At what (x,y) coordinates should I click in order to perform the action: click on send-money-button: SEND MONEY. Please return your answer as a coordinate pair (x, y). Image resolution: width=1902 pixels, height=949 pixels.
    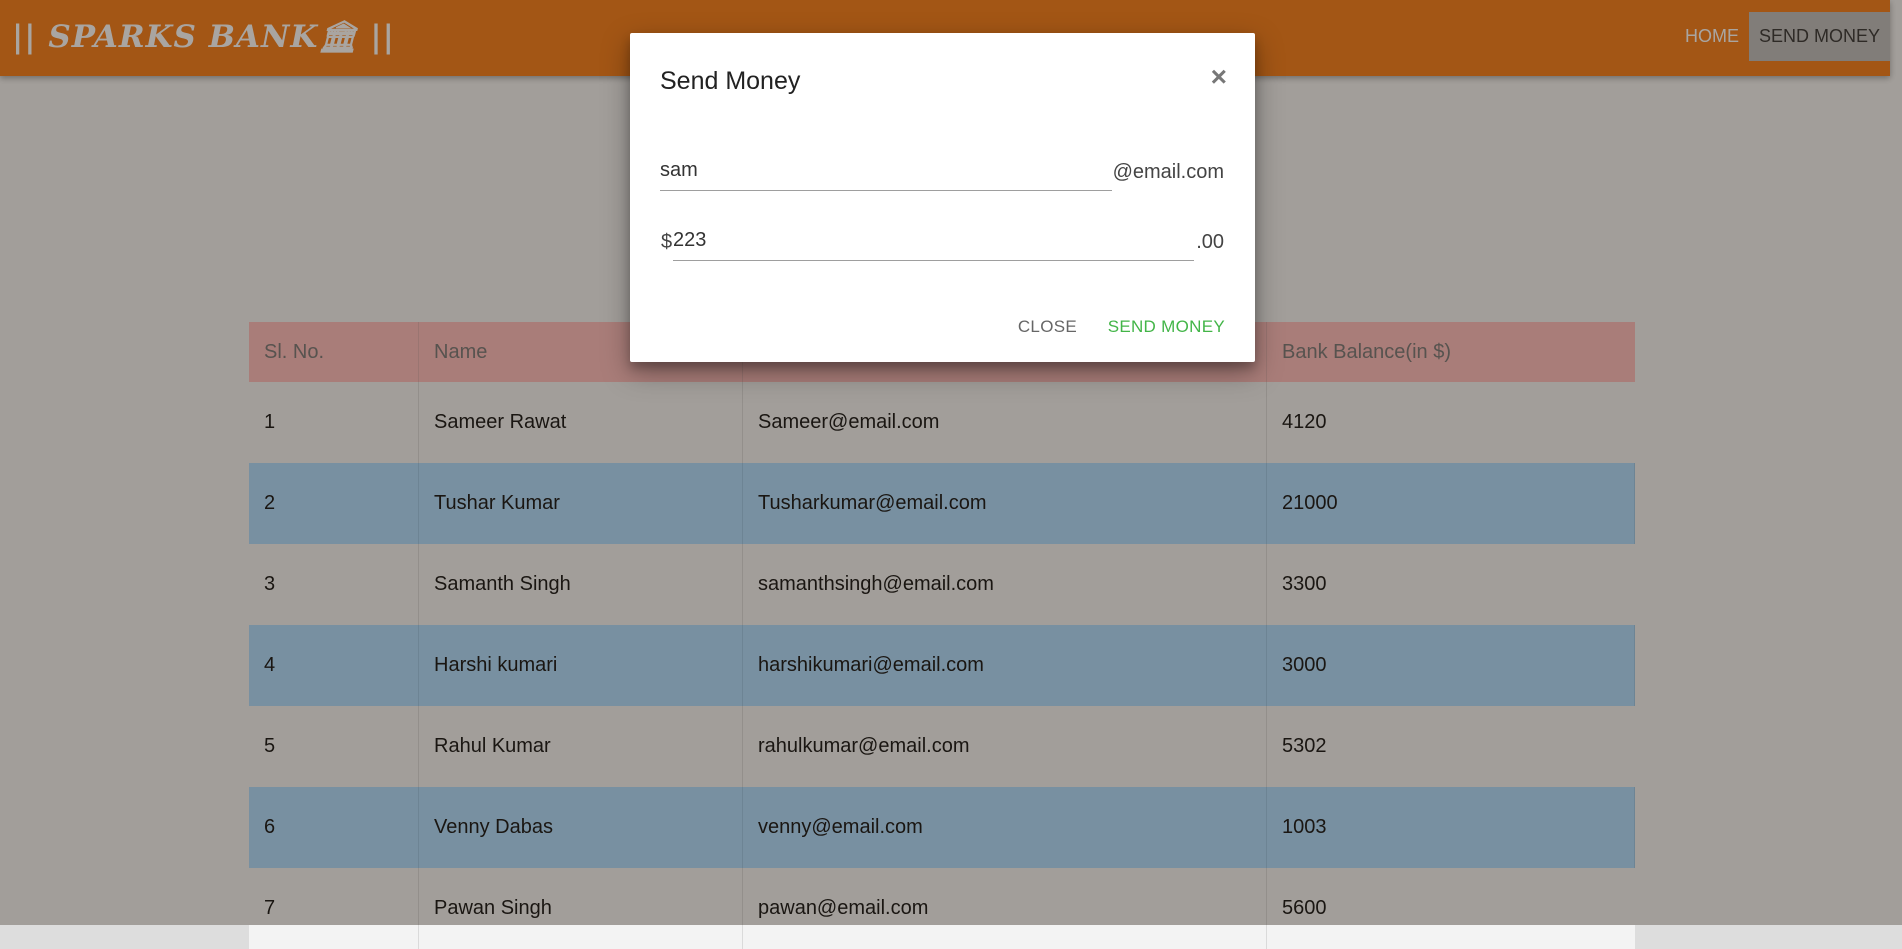
    Looking at the image, I should click on (1166, 327).